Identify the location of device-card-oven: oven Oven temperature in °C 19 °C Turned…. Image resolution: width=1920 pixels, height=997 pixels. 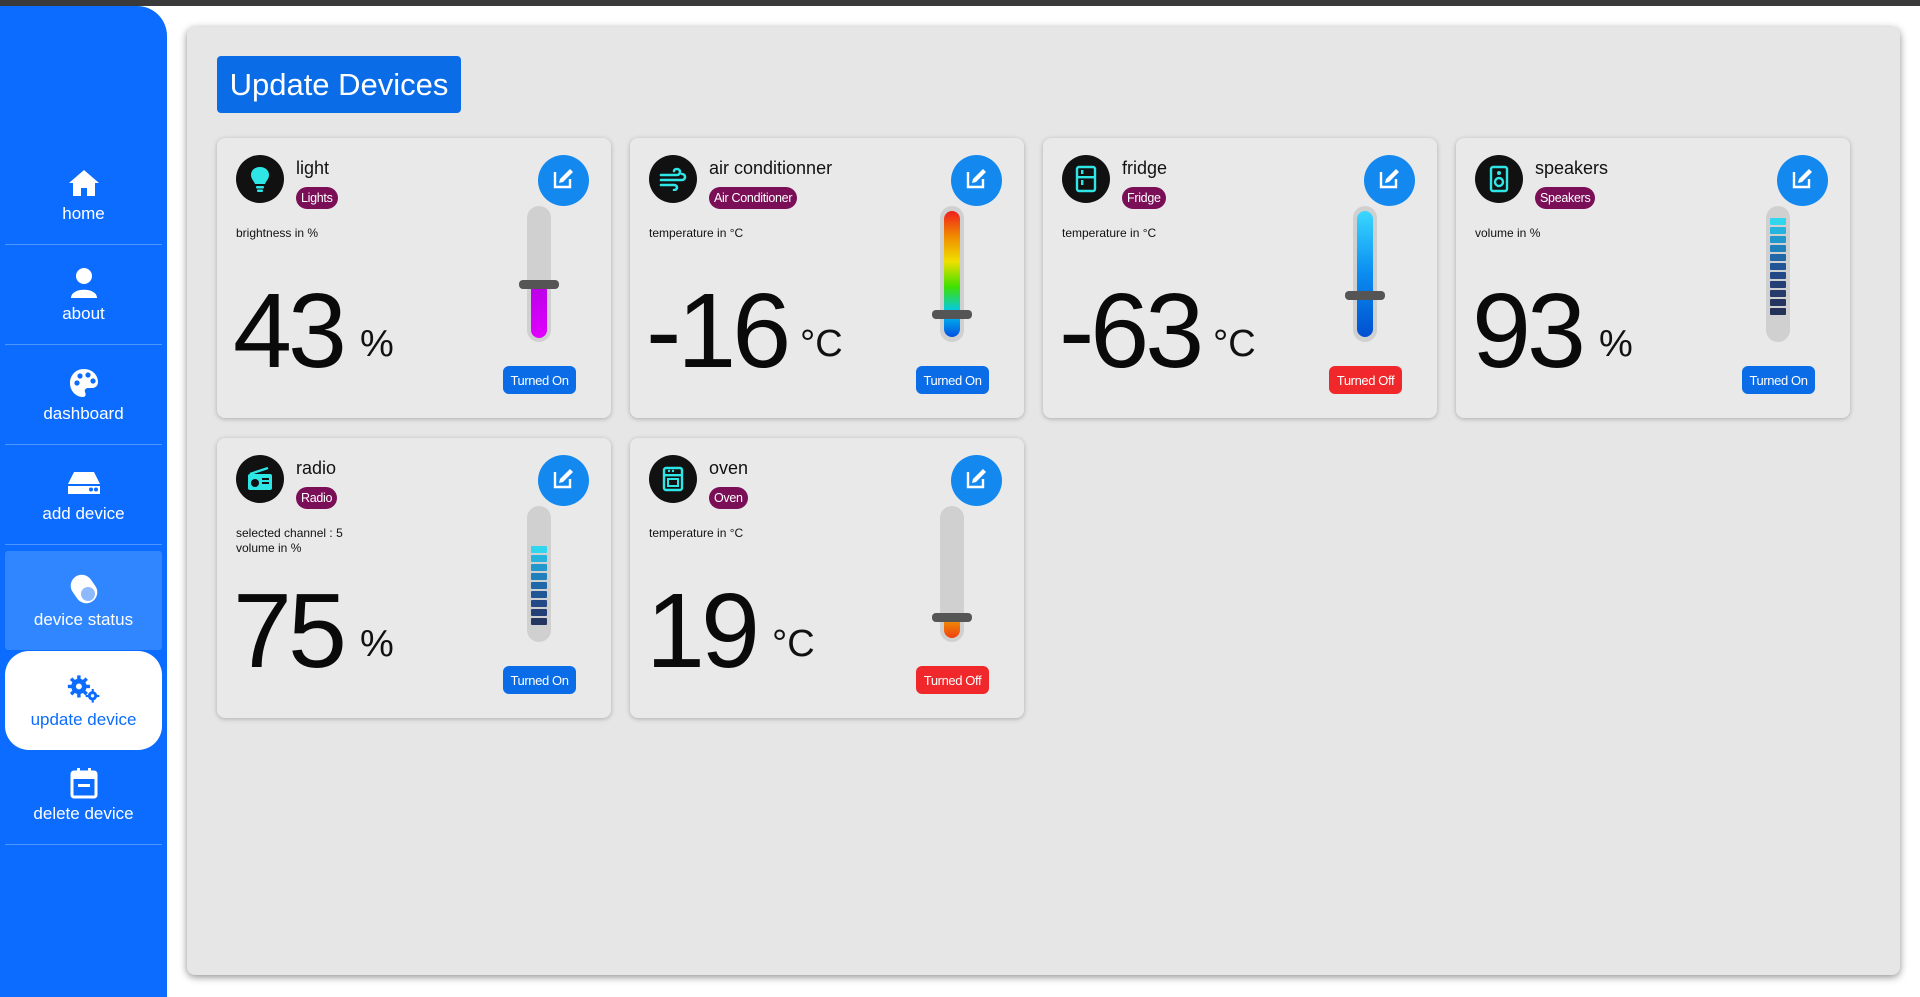
(827, 578).